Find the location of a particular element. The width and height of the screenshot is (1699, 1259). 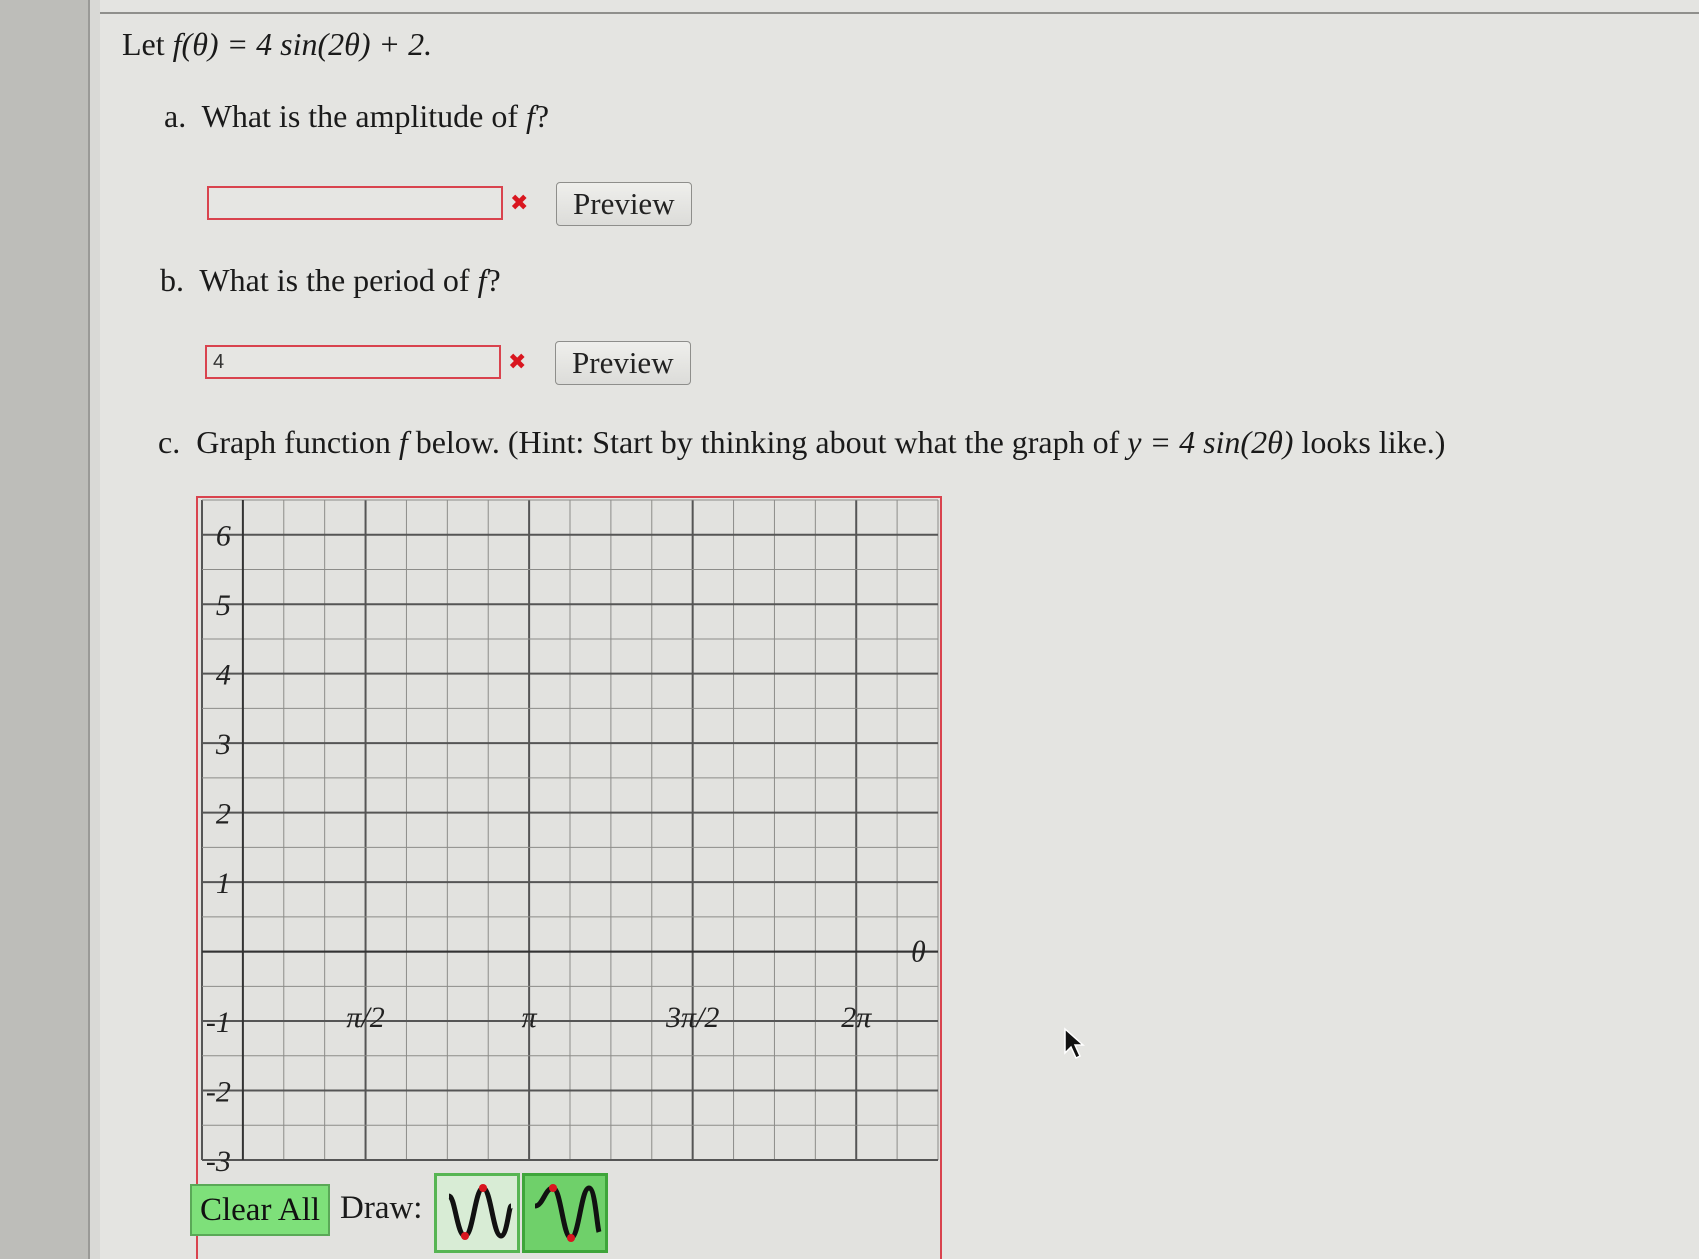

mouse-cursor-icon is located at coordinates (1074, 1043).